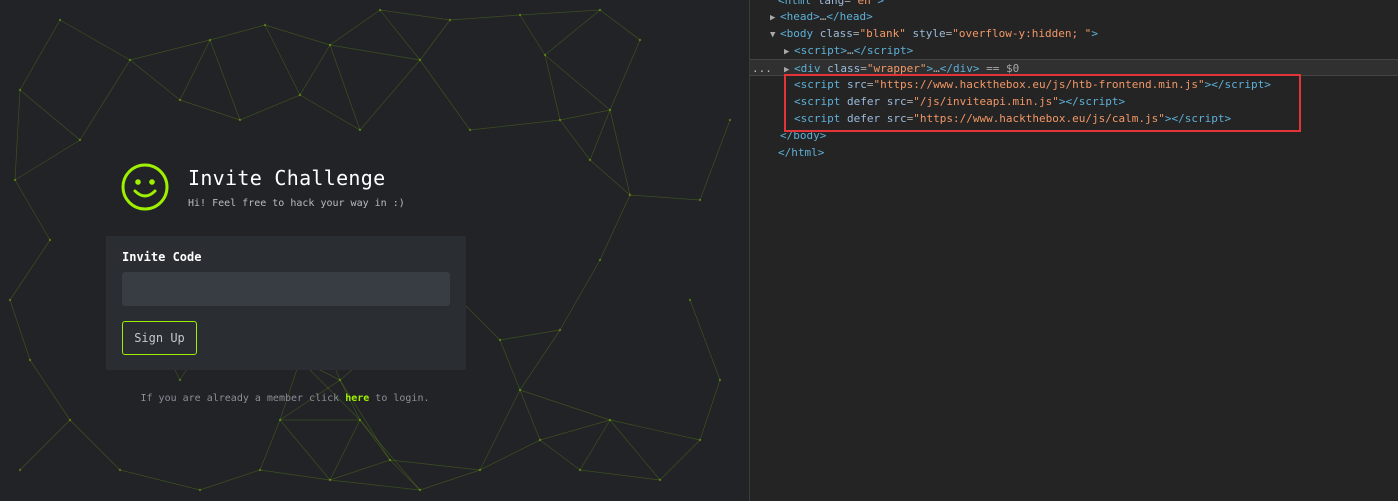 The width and height of the screenshot is (1398, 501). What do you see at coordinates (145, 187) in the screenshot?
I see `smiley-logo-icon` at bounding box center [145, 187].